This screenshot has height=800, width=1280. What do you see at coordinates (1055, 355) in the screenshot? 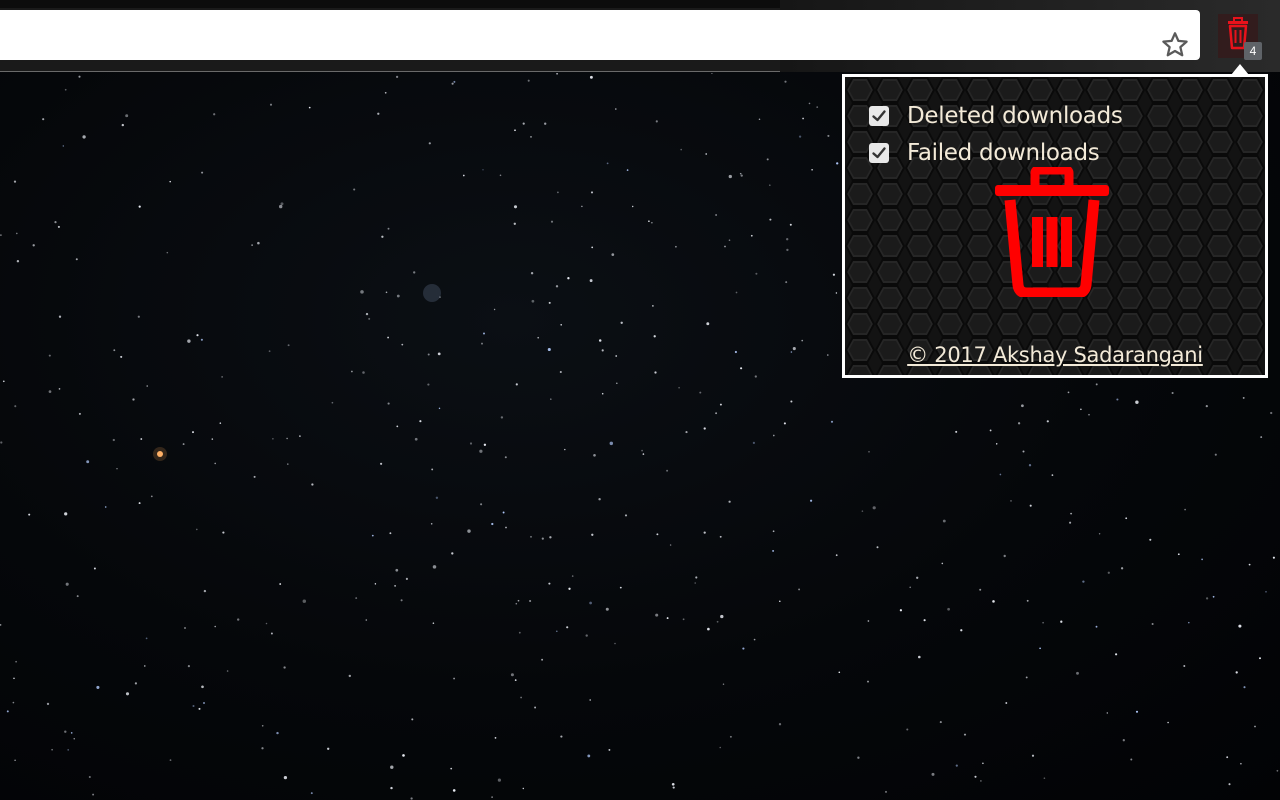
I see `author-link: © 2017 Akshay Sadarangani` at bounding box center [1055, 355].